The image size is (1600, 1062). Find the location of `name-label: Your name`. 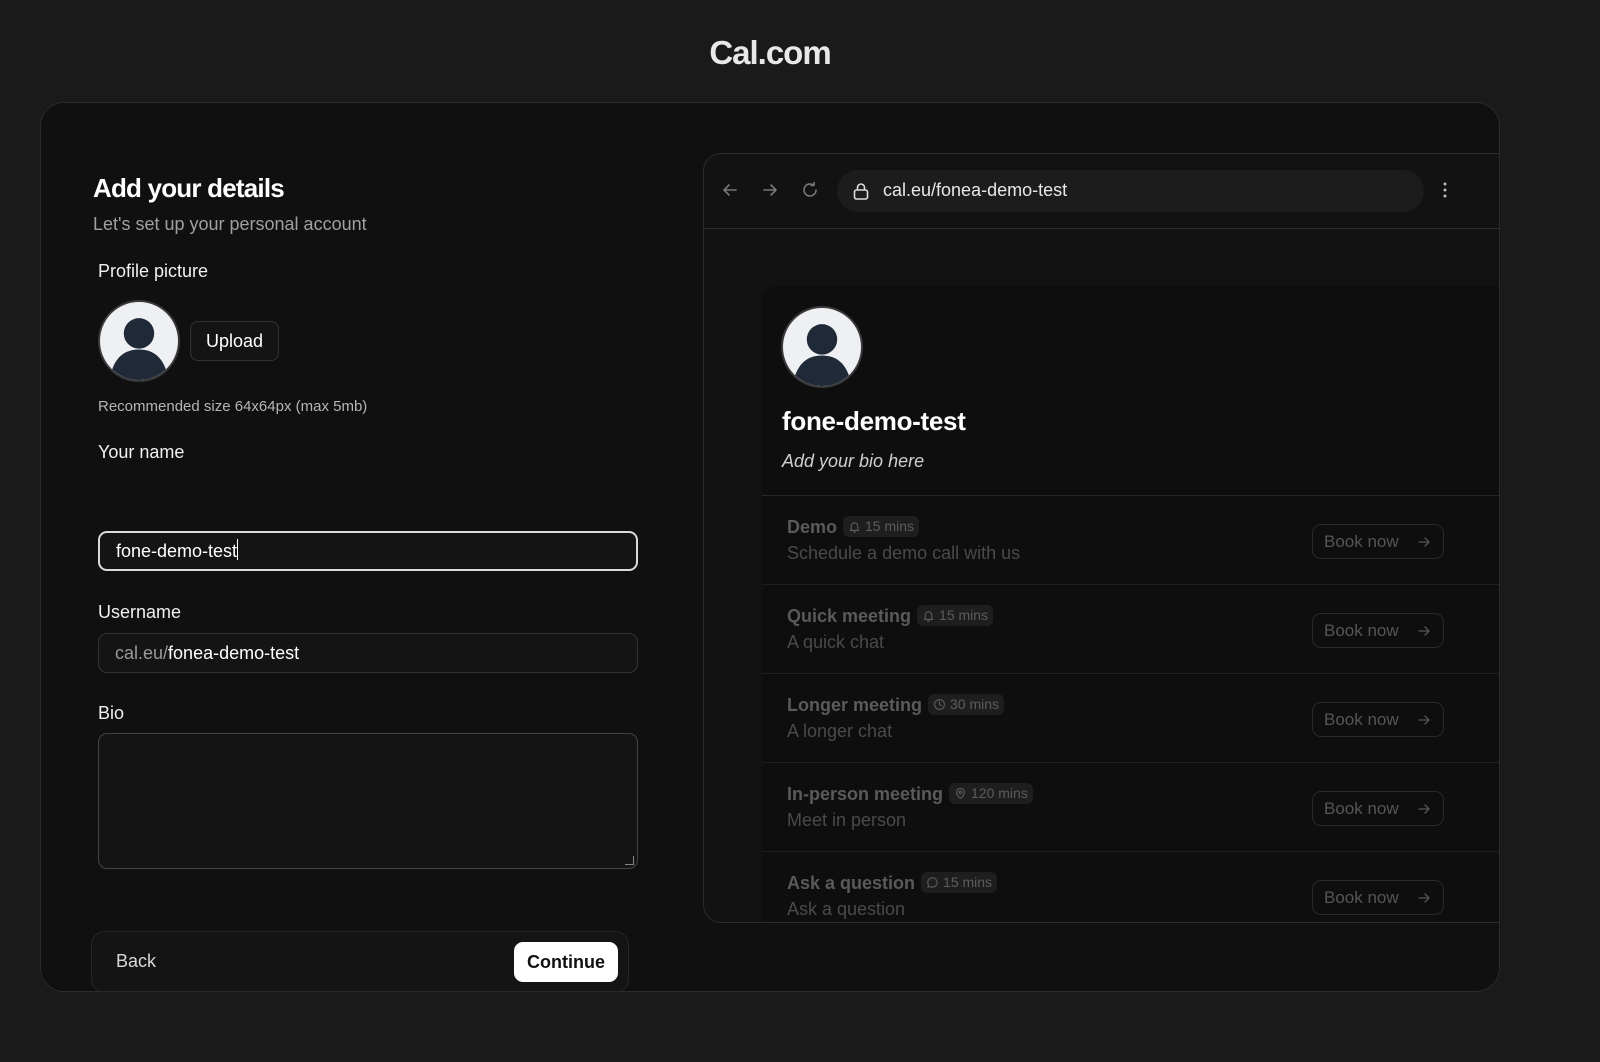

name-label: Your name is located at coordinates (141, 452).